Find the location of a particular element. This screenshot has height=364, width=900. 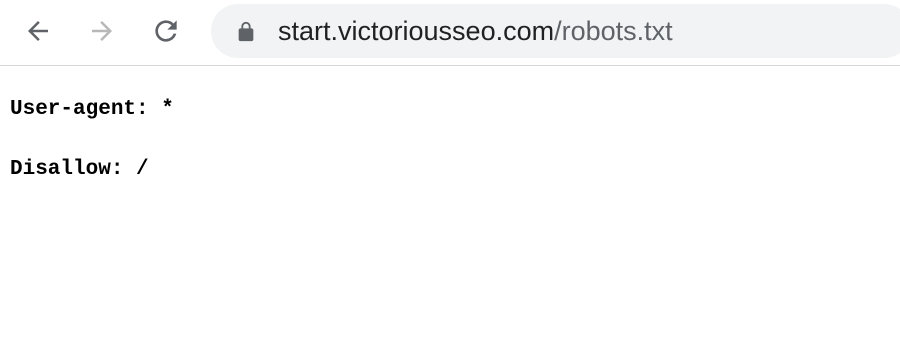

lock-icon is located at coordinates (246, 31).